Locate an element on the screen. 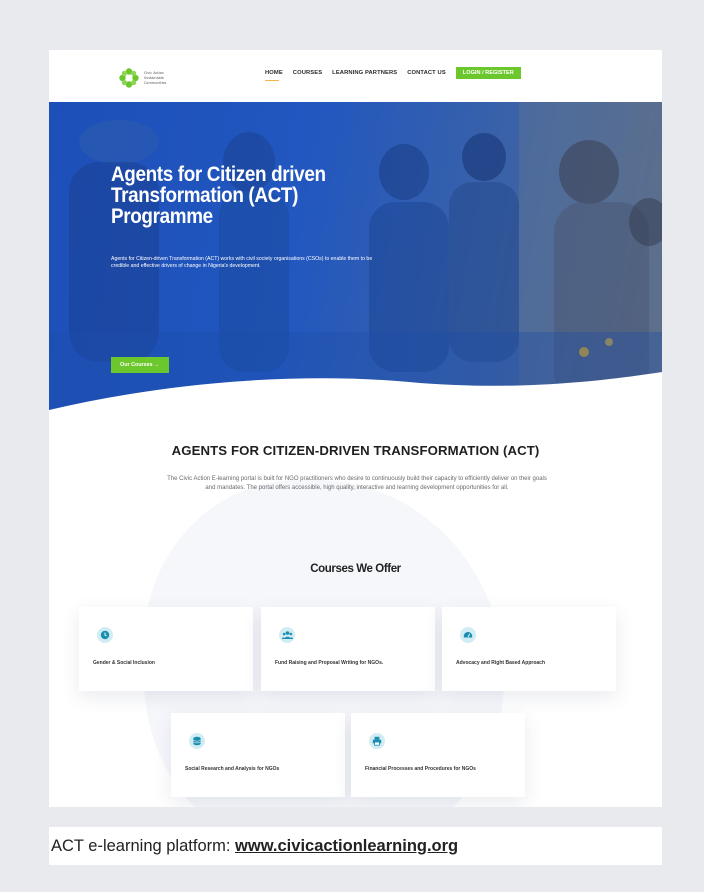 The width and height of the screenshot is (704, 892). print-icon is located at coordinates (377, 741).